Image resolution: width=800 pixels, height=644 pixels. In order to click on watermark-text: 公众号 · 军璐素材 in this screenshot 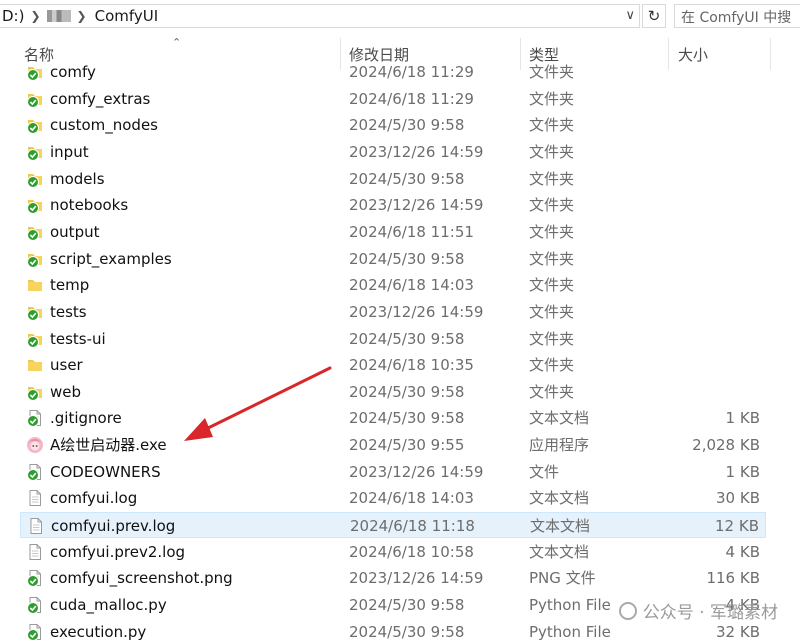, I will do `click(710, 613)`.